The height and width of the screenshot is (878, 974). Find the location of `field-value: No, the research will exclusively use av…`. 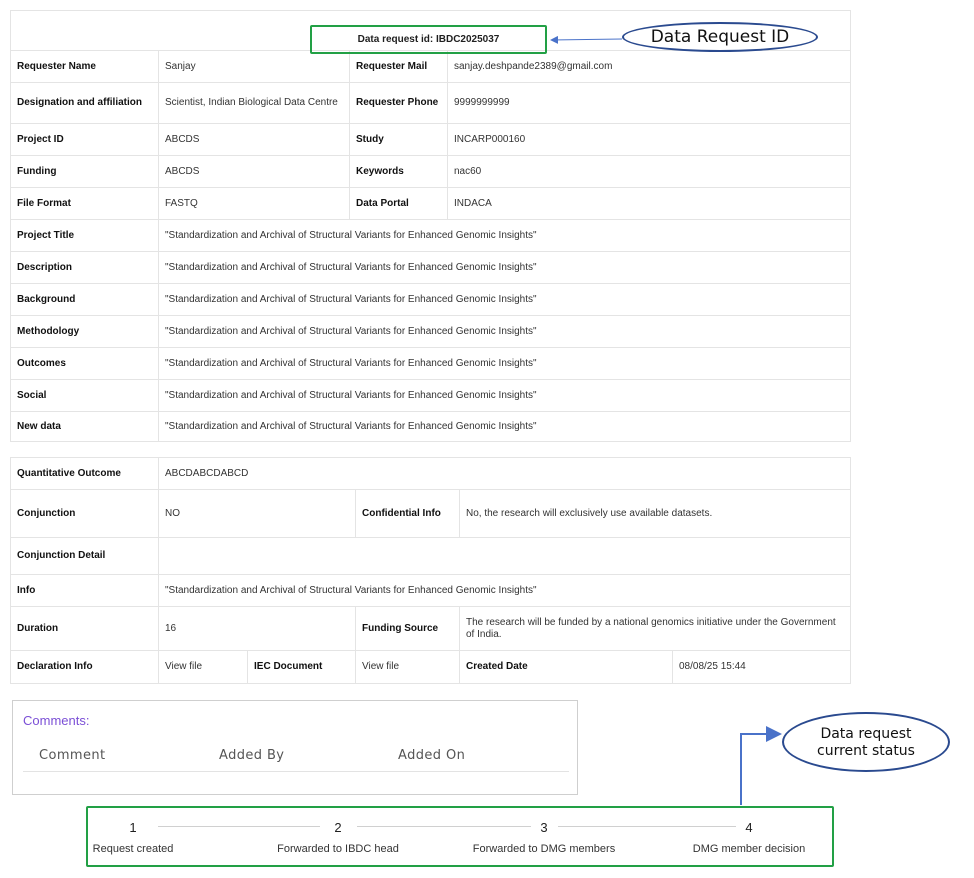

field-value: No, the research will exclusively use av… is located at coordinates (655, 513).